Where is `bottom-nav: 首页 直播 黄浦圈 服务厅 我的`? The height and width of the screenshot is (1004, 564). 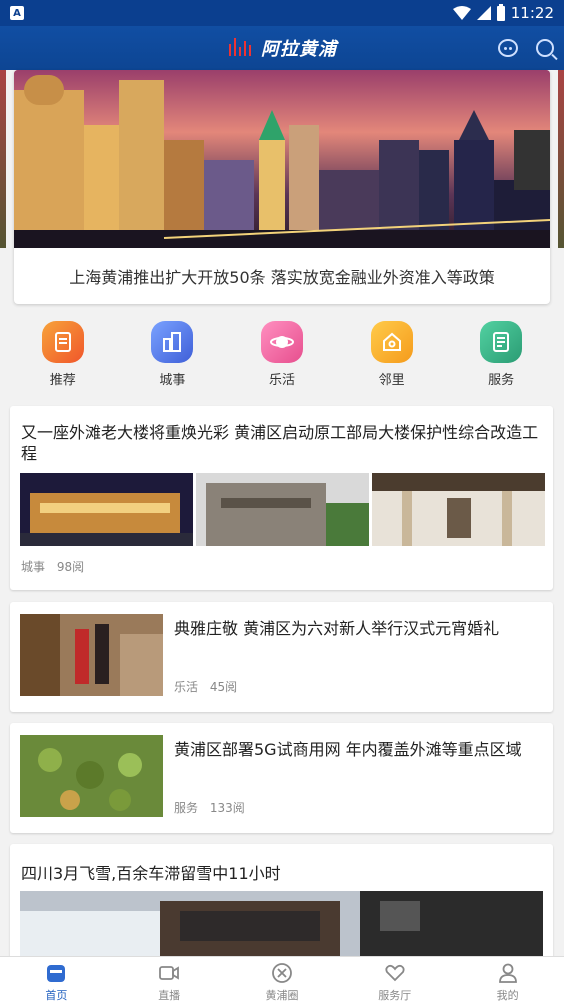
bottom-nav: 首页 直播 黄浦圈 服务厅 我的 is located at coordinates (282, 980).